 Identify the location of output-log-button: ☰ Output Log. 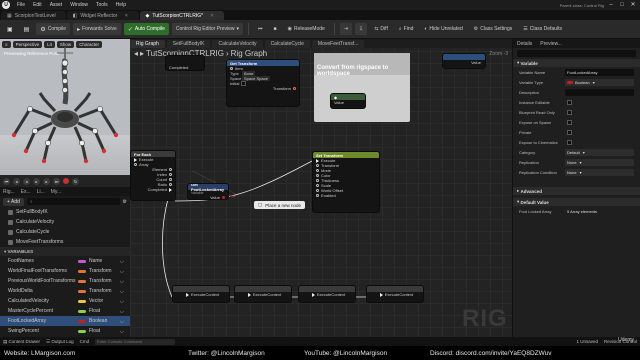
(60, 342).